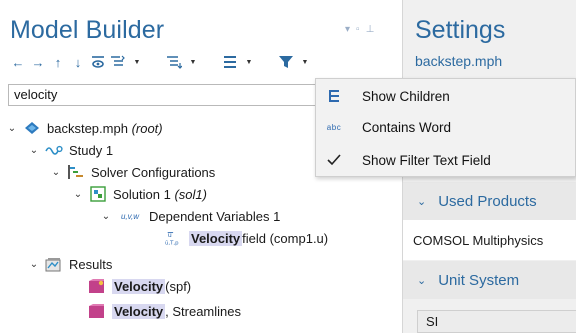 The image size is (576, 333). I want to click on study-icon, so click(54, 150).